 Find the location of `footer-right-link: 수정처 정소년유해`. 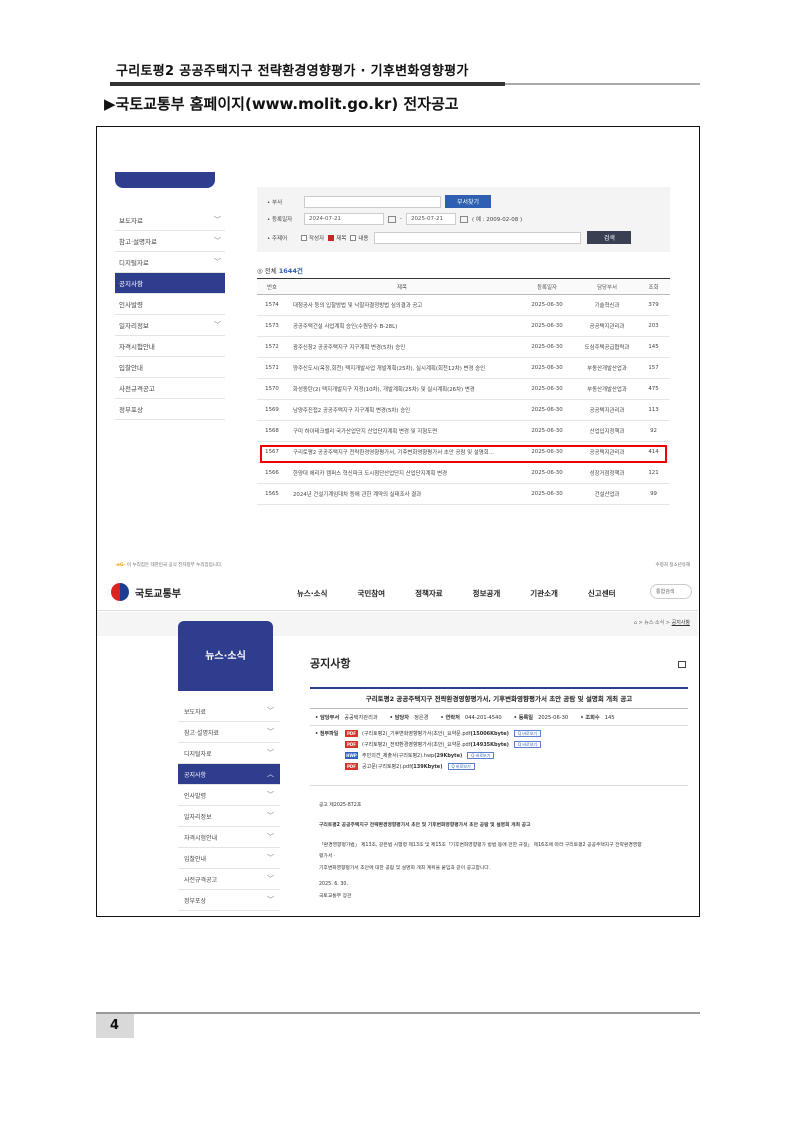

footer-right-link: 수정처 정소년유해 is located at coordinates (672, 565).